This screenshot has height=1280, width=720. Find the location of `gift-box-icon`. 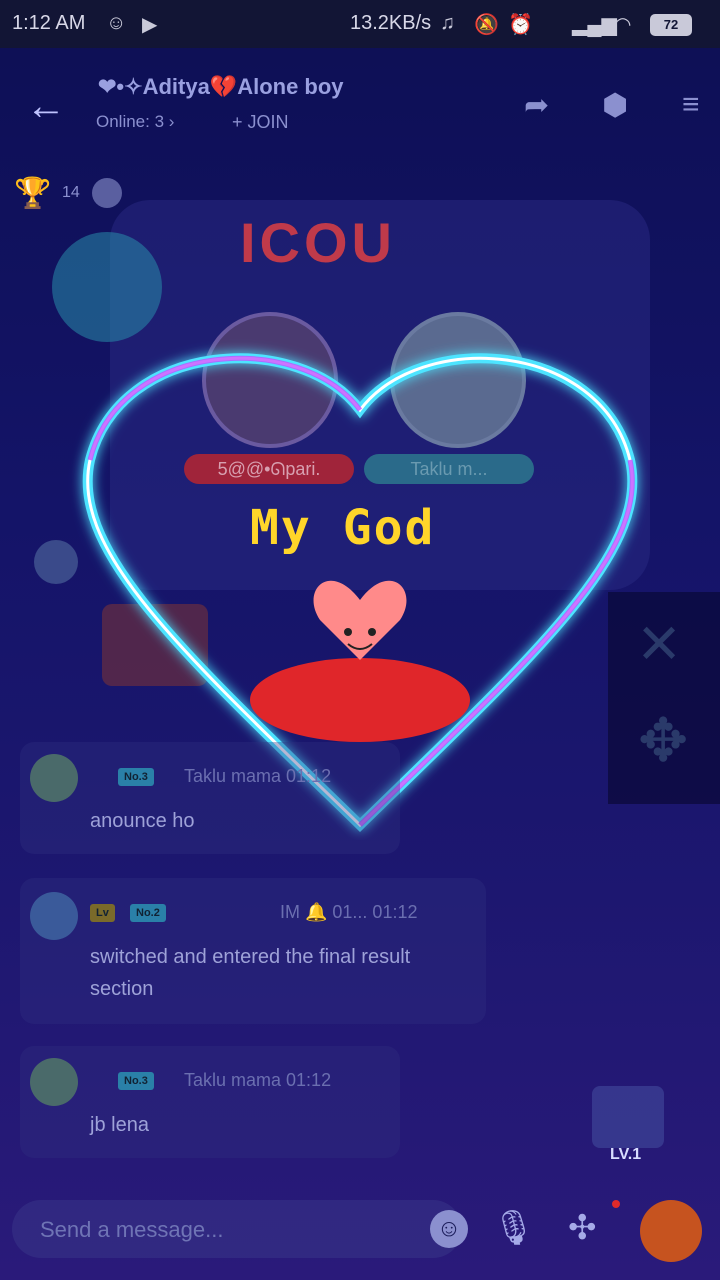

gift-box-icon is located at coordinates (628, 1117).